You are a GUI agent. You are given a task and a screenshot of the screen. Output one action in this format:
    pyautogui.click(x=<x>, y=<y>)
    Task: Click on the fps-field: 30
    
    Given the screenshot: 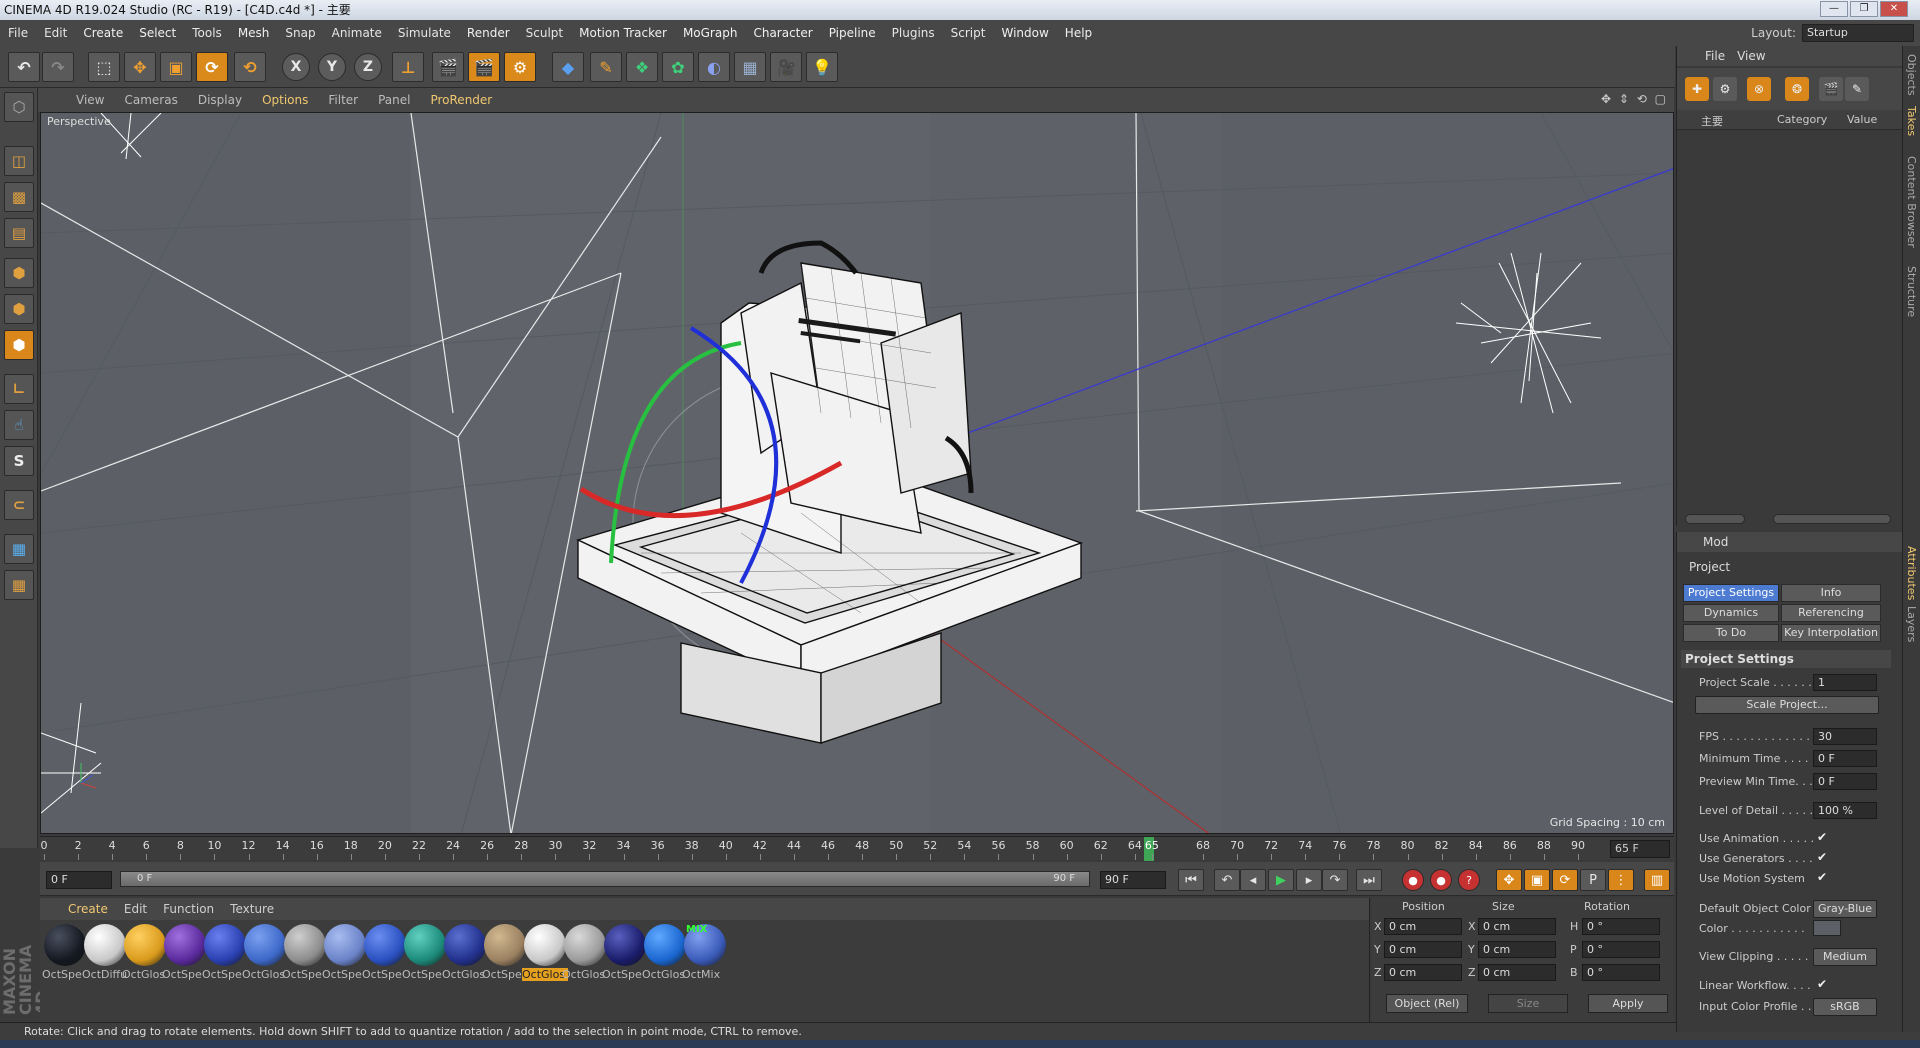 What is the action you would take?
    pyautogui.click(x=1845, y=736)
    